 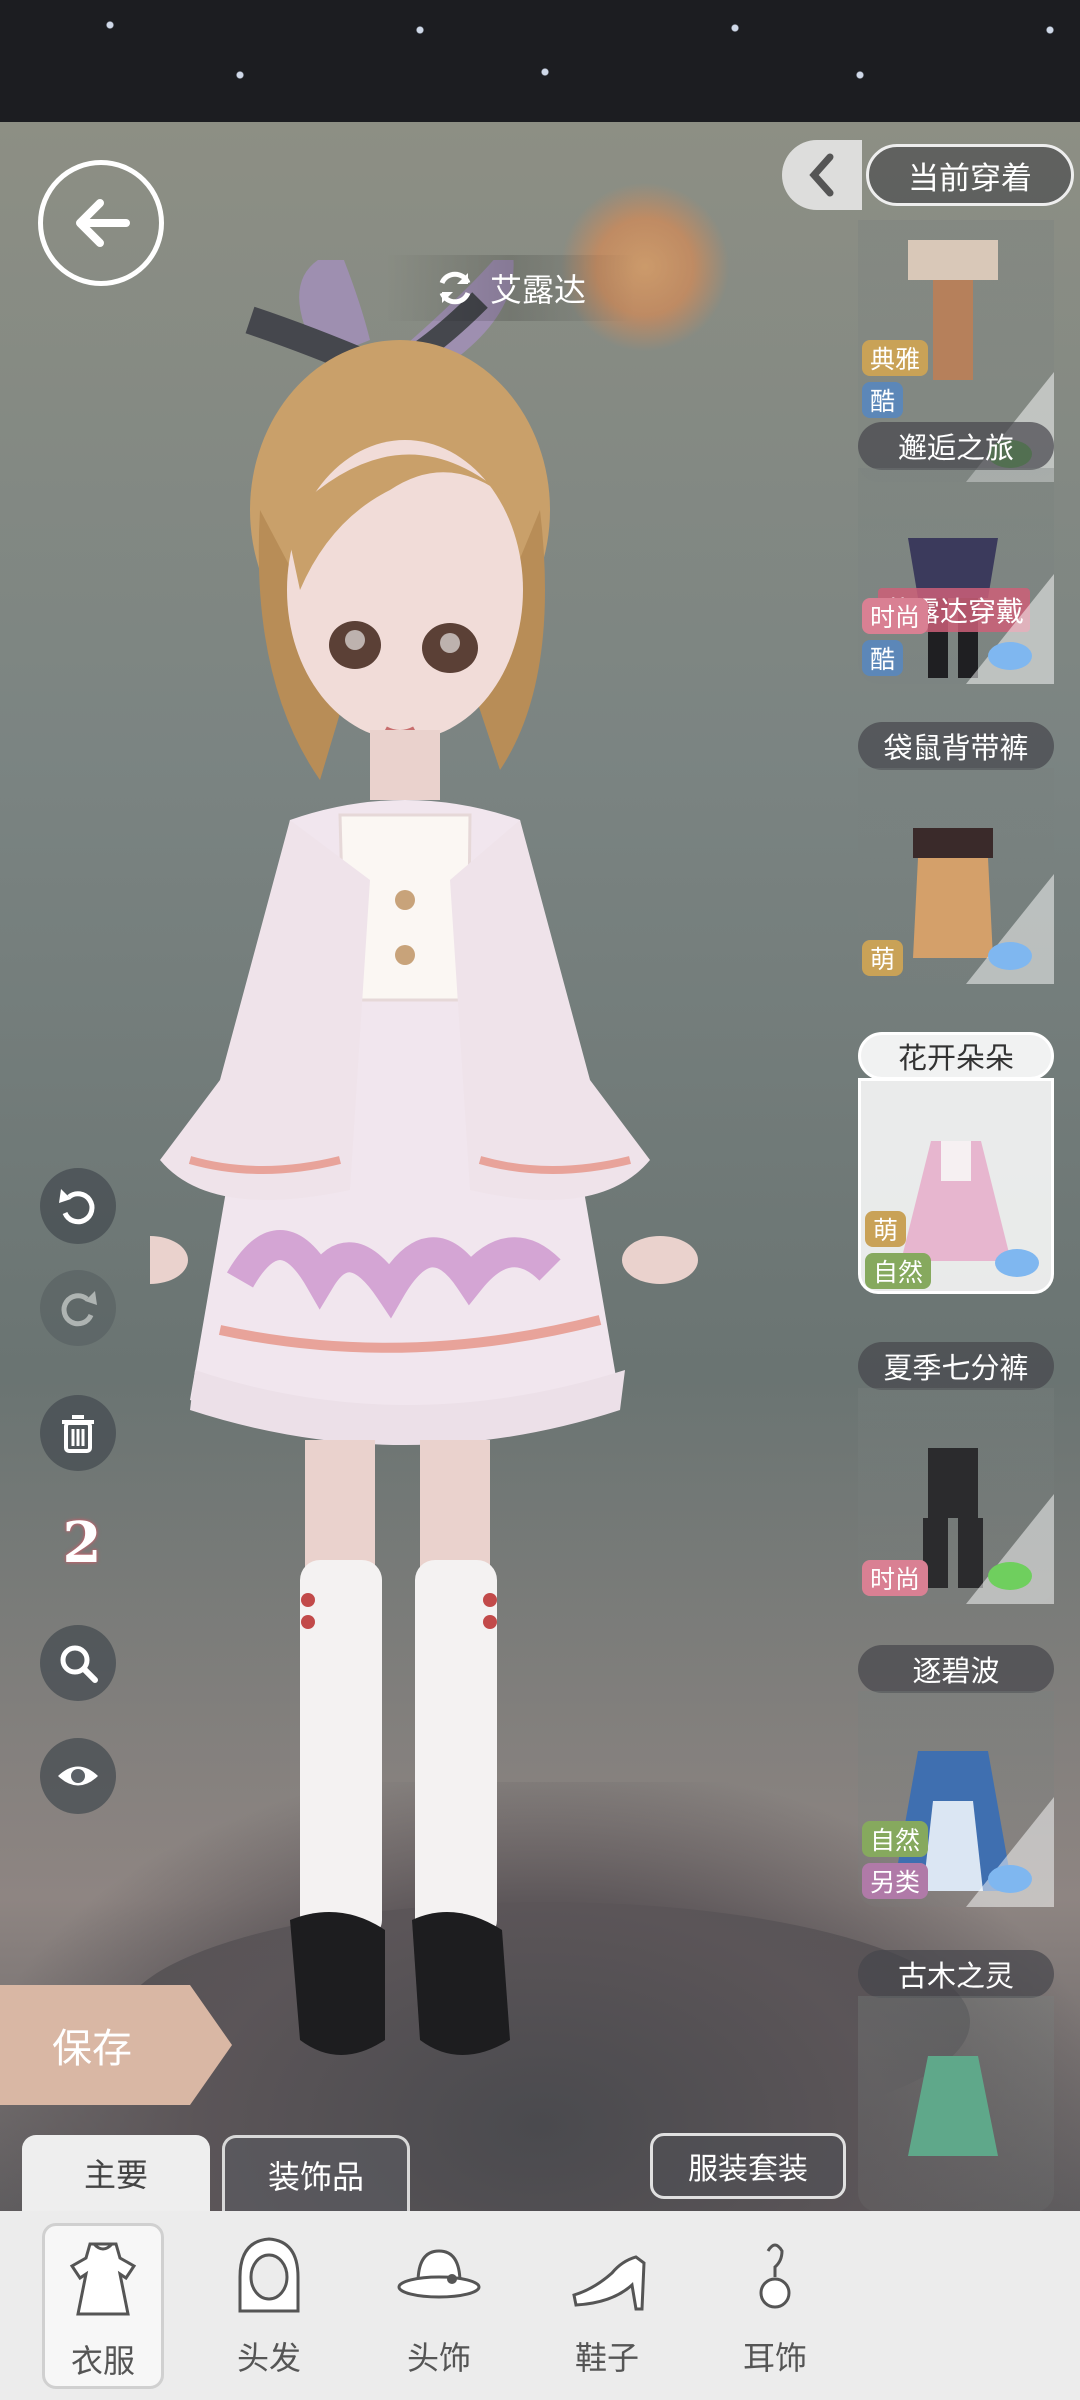 What do you see at coordinates (956, 1163) in the screenshot?
I see `outfit-card-selected: 花开朵朵 萌 自然` at bounding box center [956, 1163].